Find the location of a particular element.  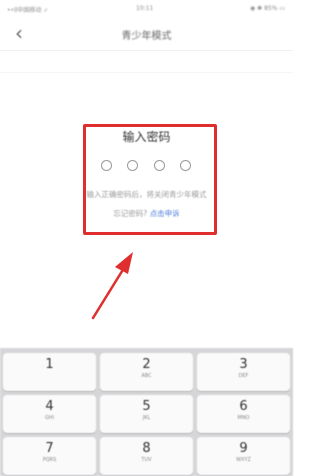

key-8: 8 TUV is located at coordinates (146, 456).